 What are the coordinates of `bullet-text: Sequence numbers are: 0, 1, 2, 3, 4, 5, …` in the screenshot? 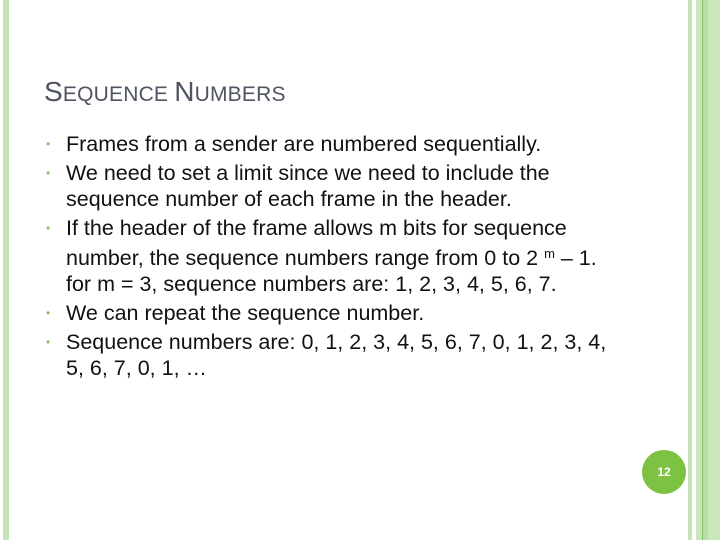 It's located at (336, 355).